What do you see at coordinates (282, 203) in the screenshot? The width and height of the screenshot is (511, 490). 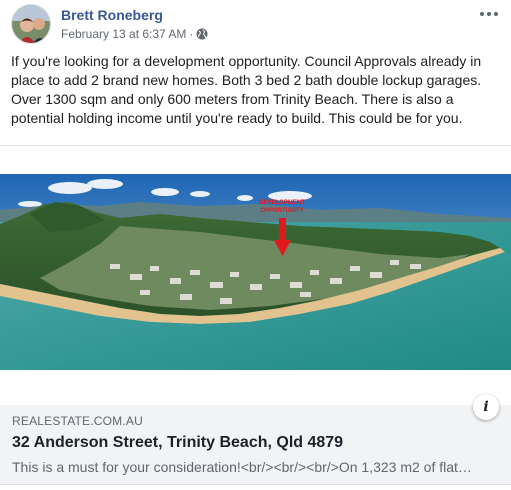 I see `photo-caption-line1: DEVELOPMENT` at bounding box center [282, 203].